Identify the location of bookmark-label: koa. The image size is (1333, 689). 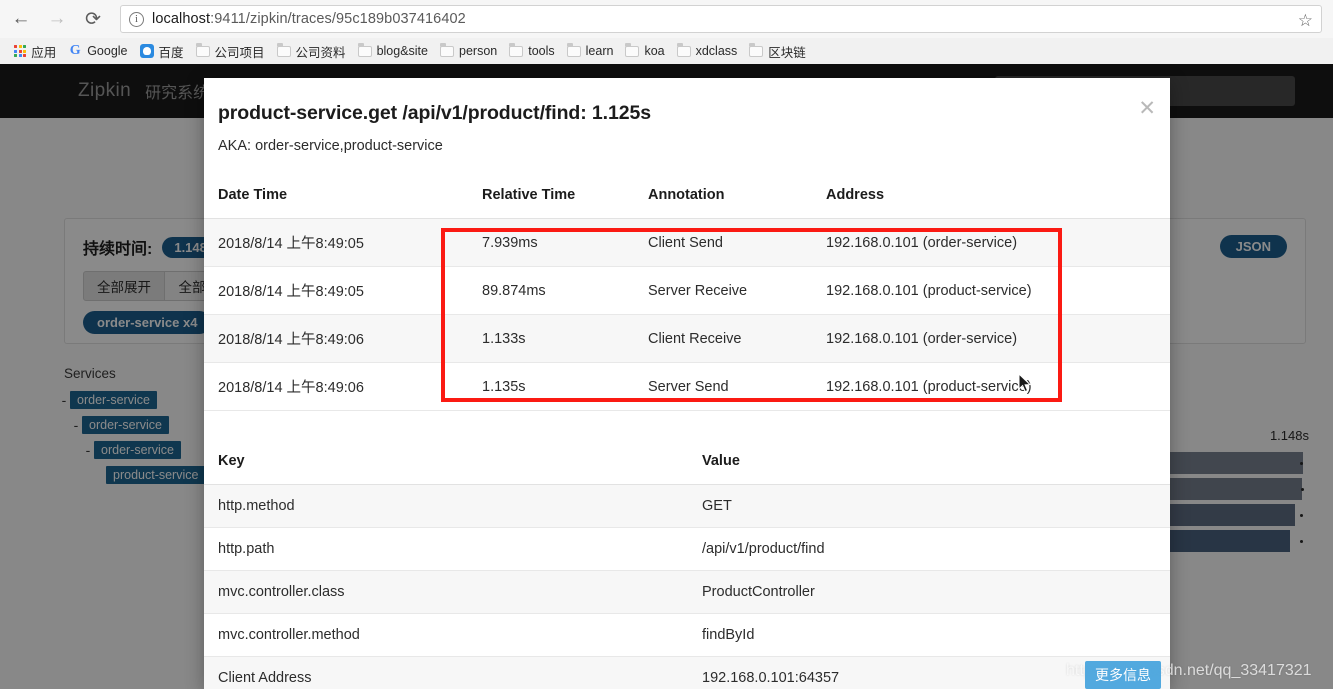
(654, 51).